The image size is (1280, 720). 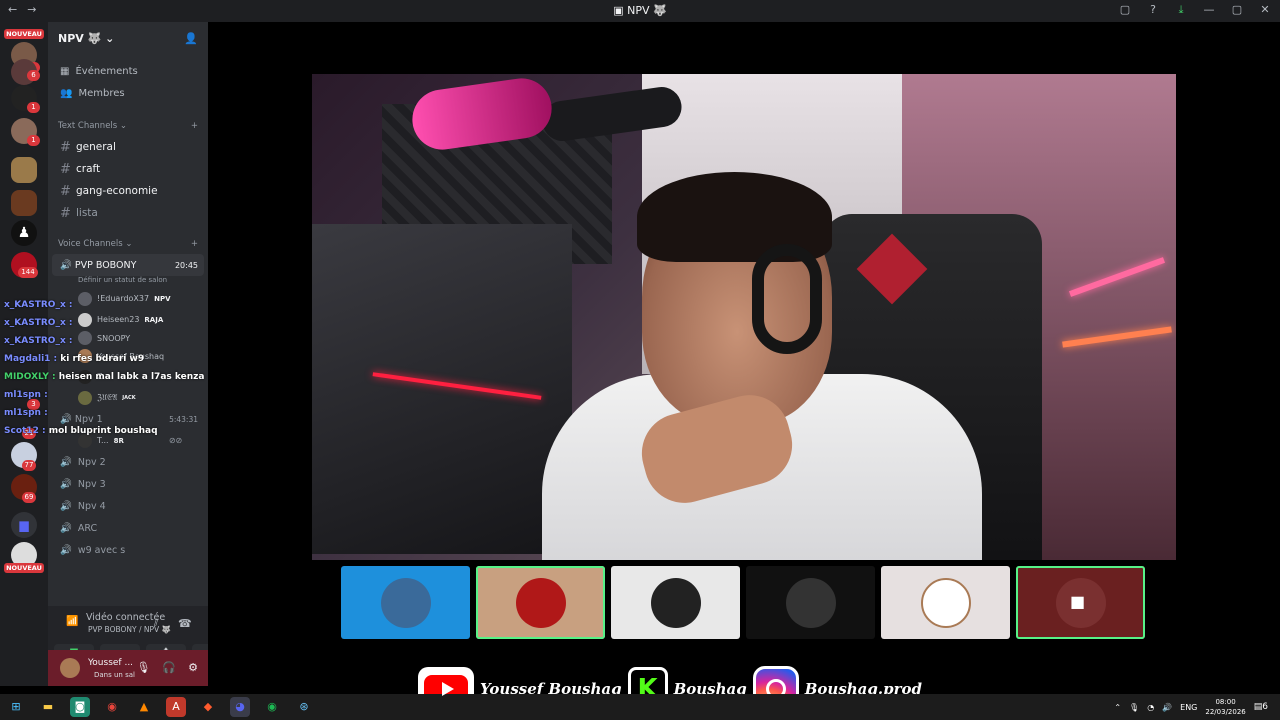 I want to click on title-bar: ← → ▣ NPV 🐺 ▢ ? ⤓ — ▢ ✕, so click(x=640, y=11).